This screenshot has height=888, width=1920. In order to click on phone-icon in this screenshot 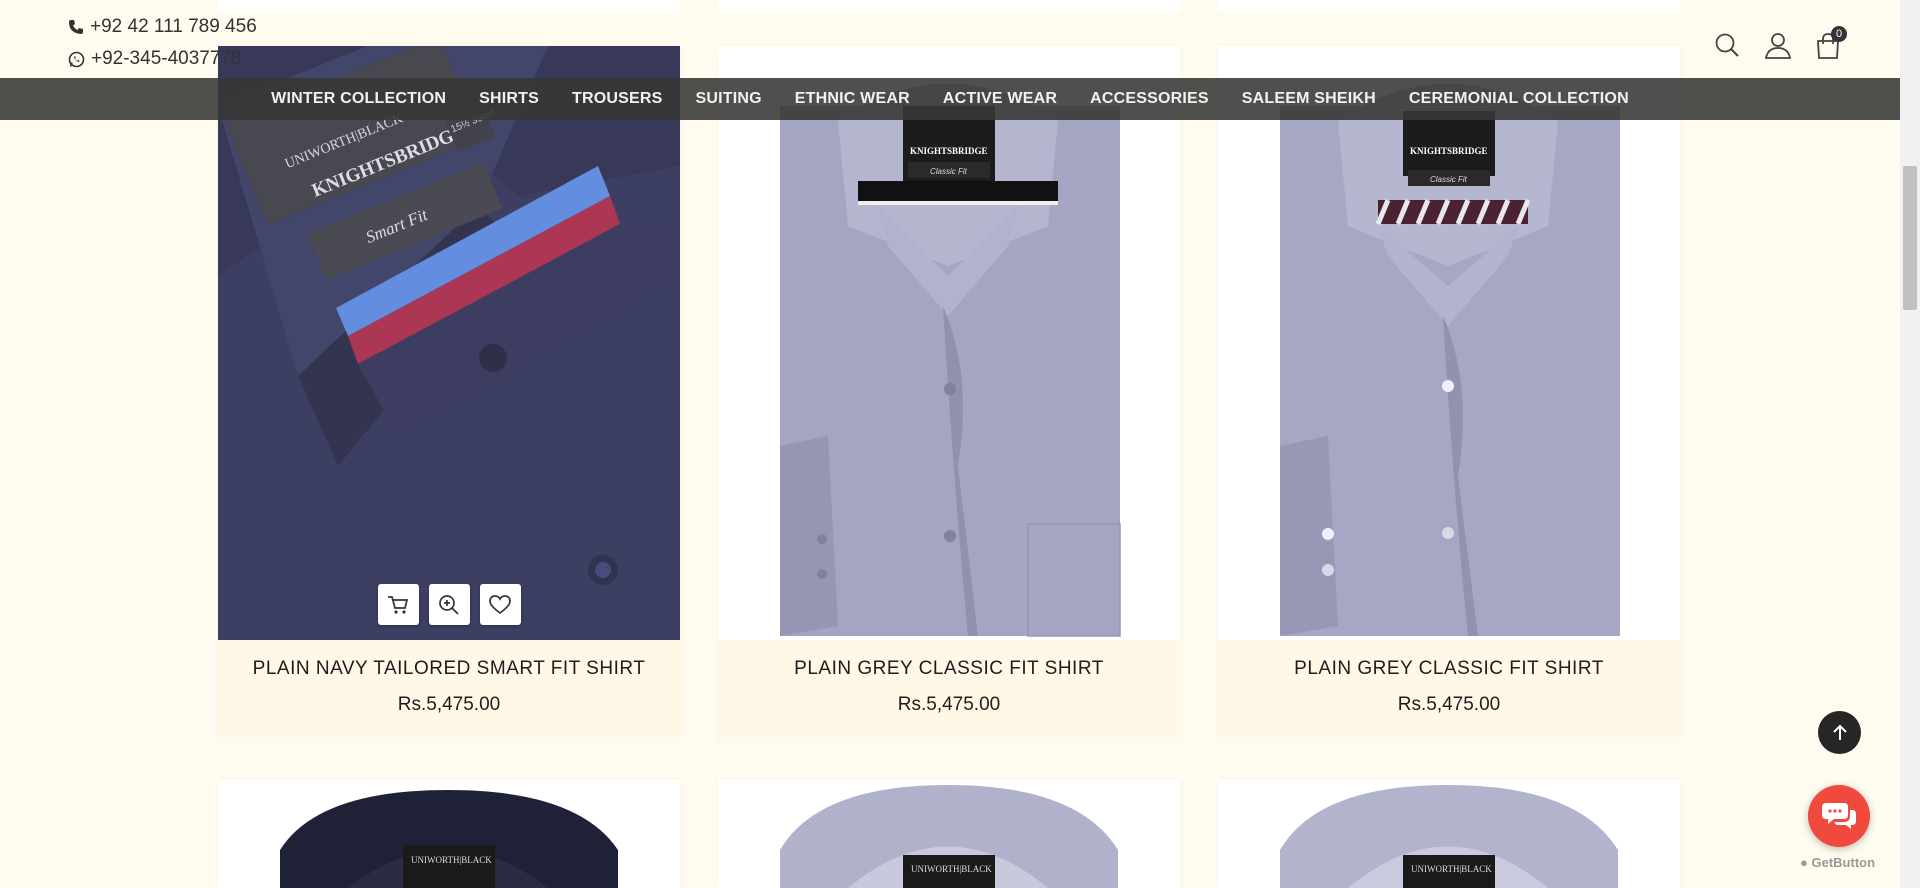, I will do `click(76, 27)`.